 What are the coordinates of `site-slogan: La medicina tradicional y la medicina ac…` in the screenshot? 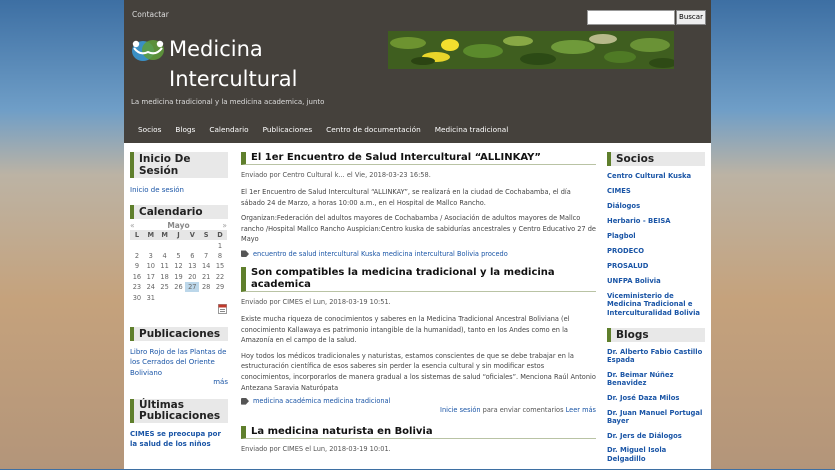 It's located at (228, 102).